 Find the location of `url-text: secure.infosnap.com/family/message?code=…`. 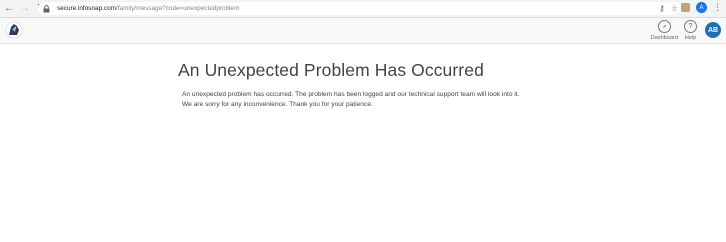

url-text: secure.infosnap.com/family/message?code=… is located at coordinates (148, 8).